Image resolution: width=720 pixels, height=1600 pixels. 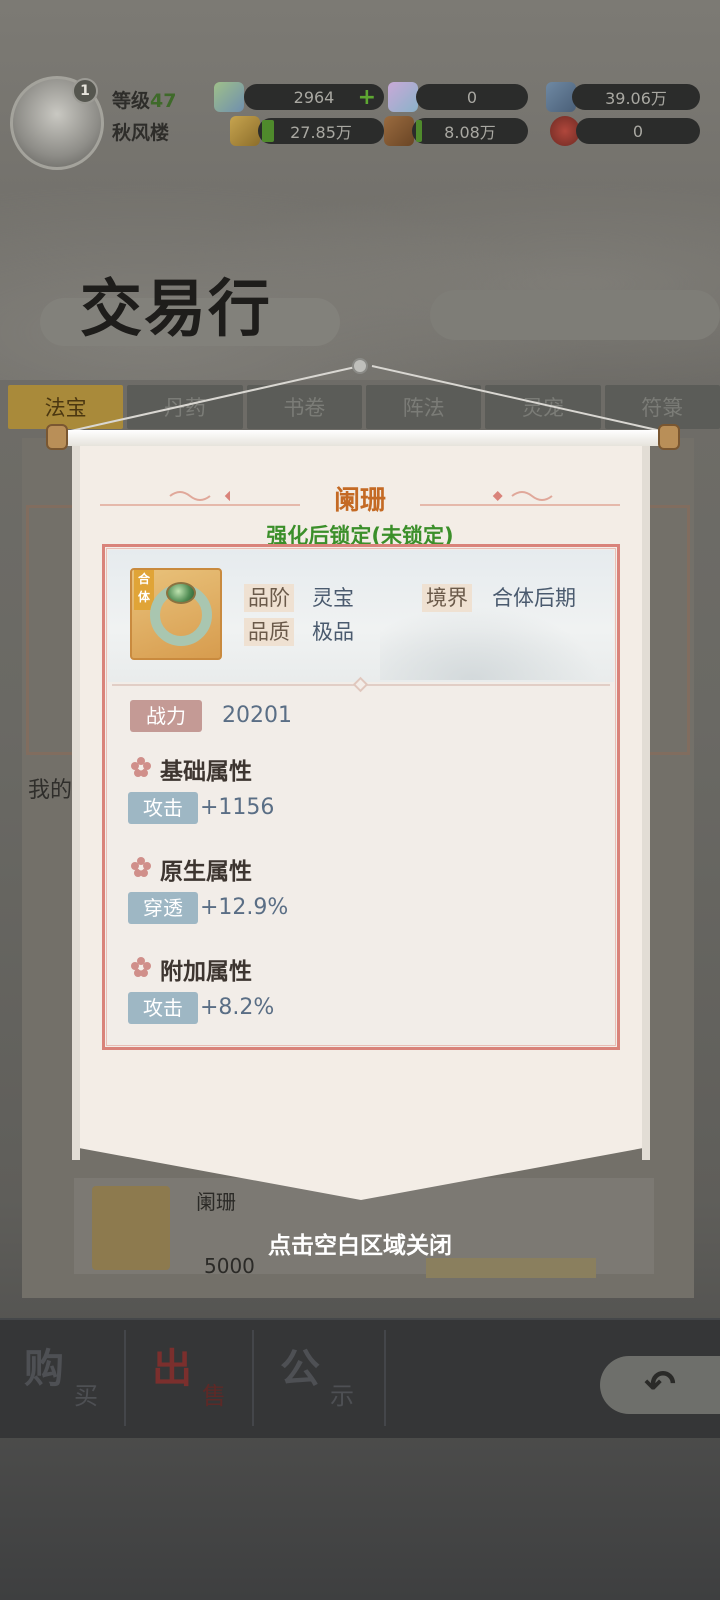 I want to click on page-title: 交易行, so click(x=176, y=308).